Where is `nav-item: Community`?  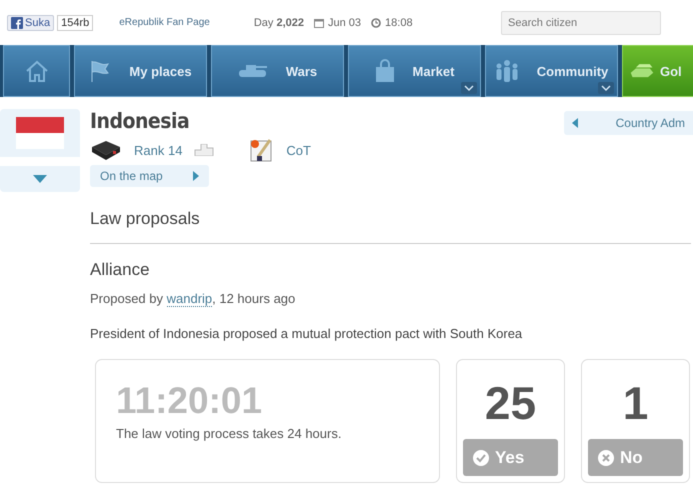
nav-item: Community is located at coordinates (551, 71).